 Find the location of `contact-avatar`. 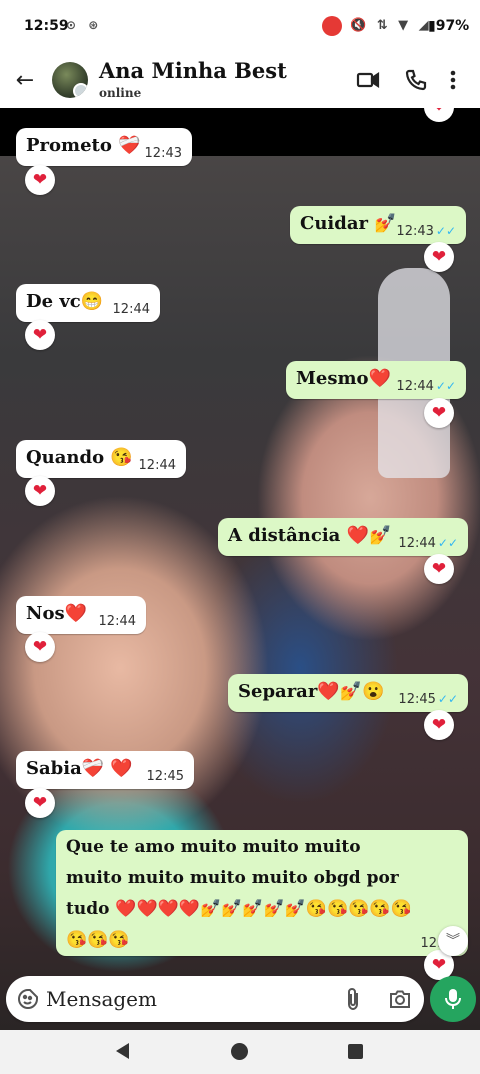

contact-avatar is located at coordinates (70, 80).